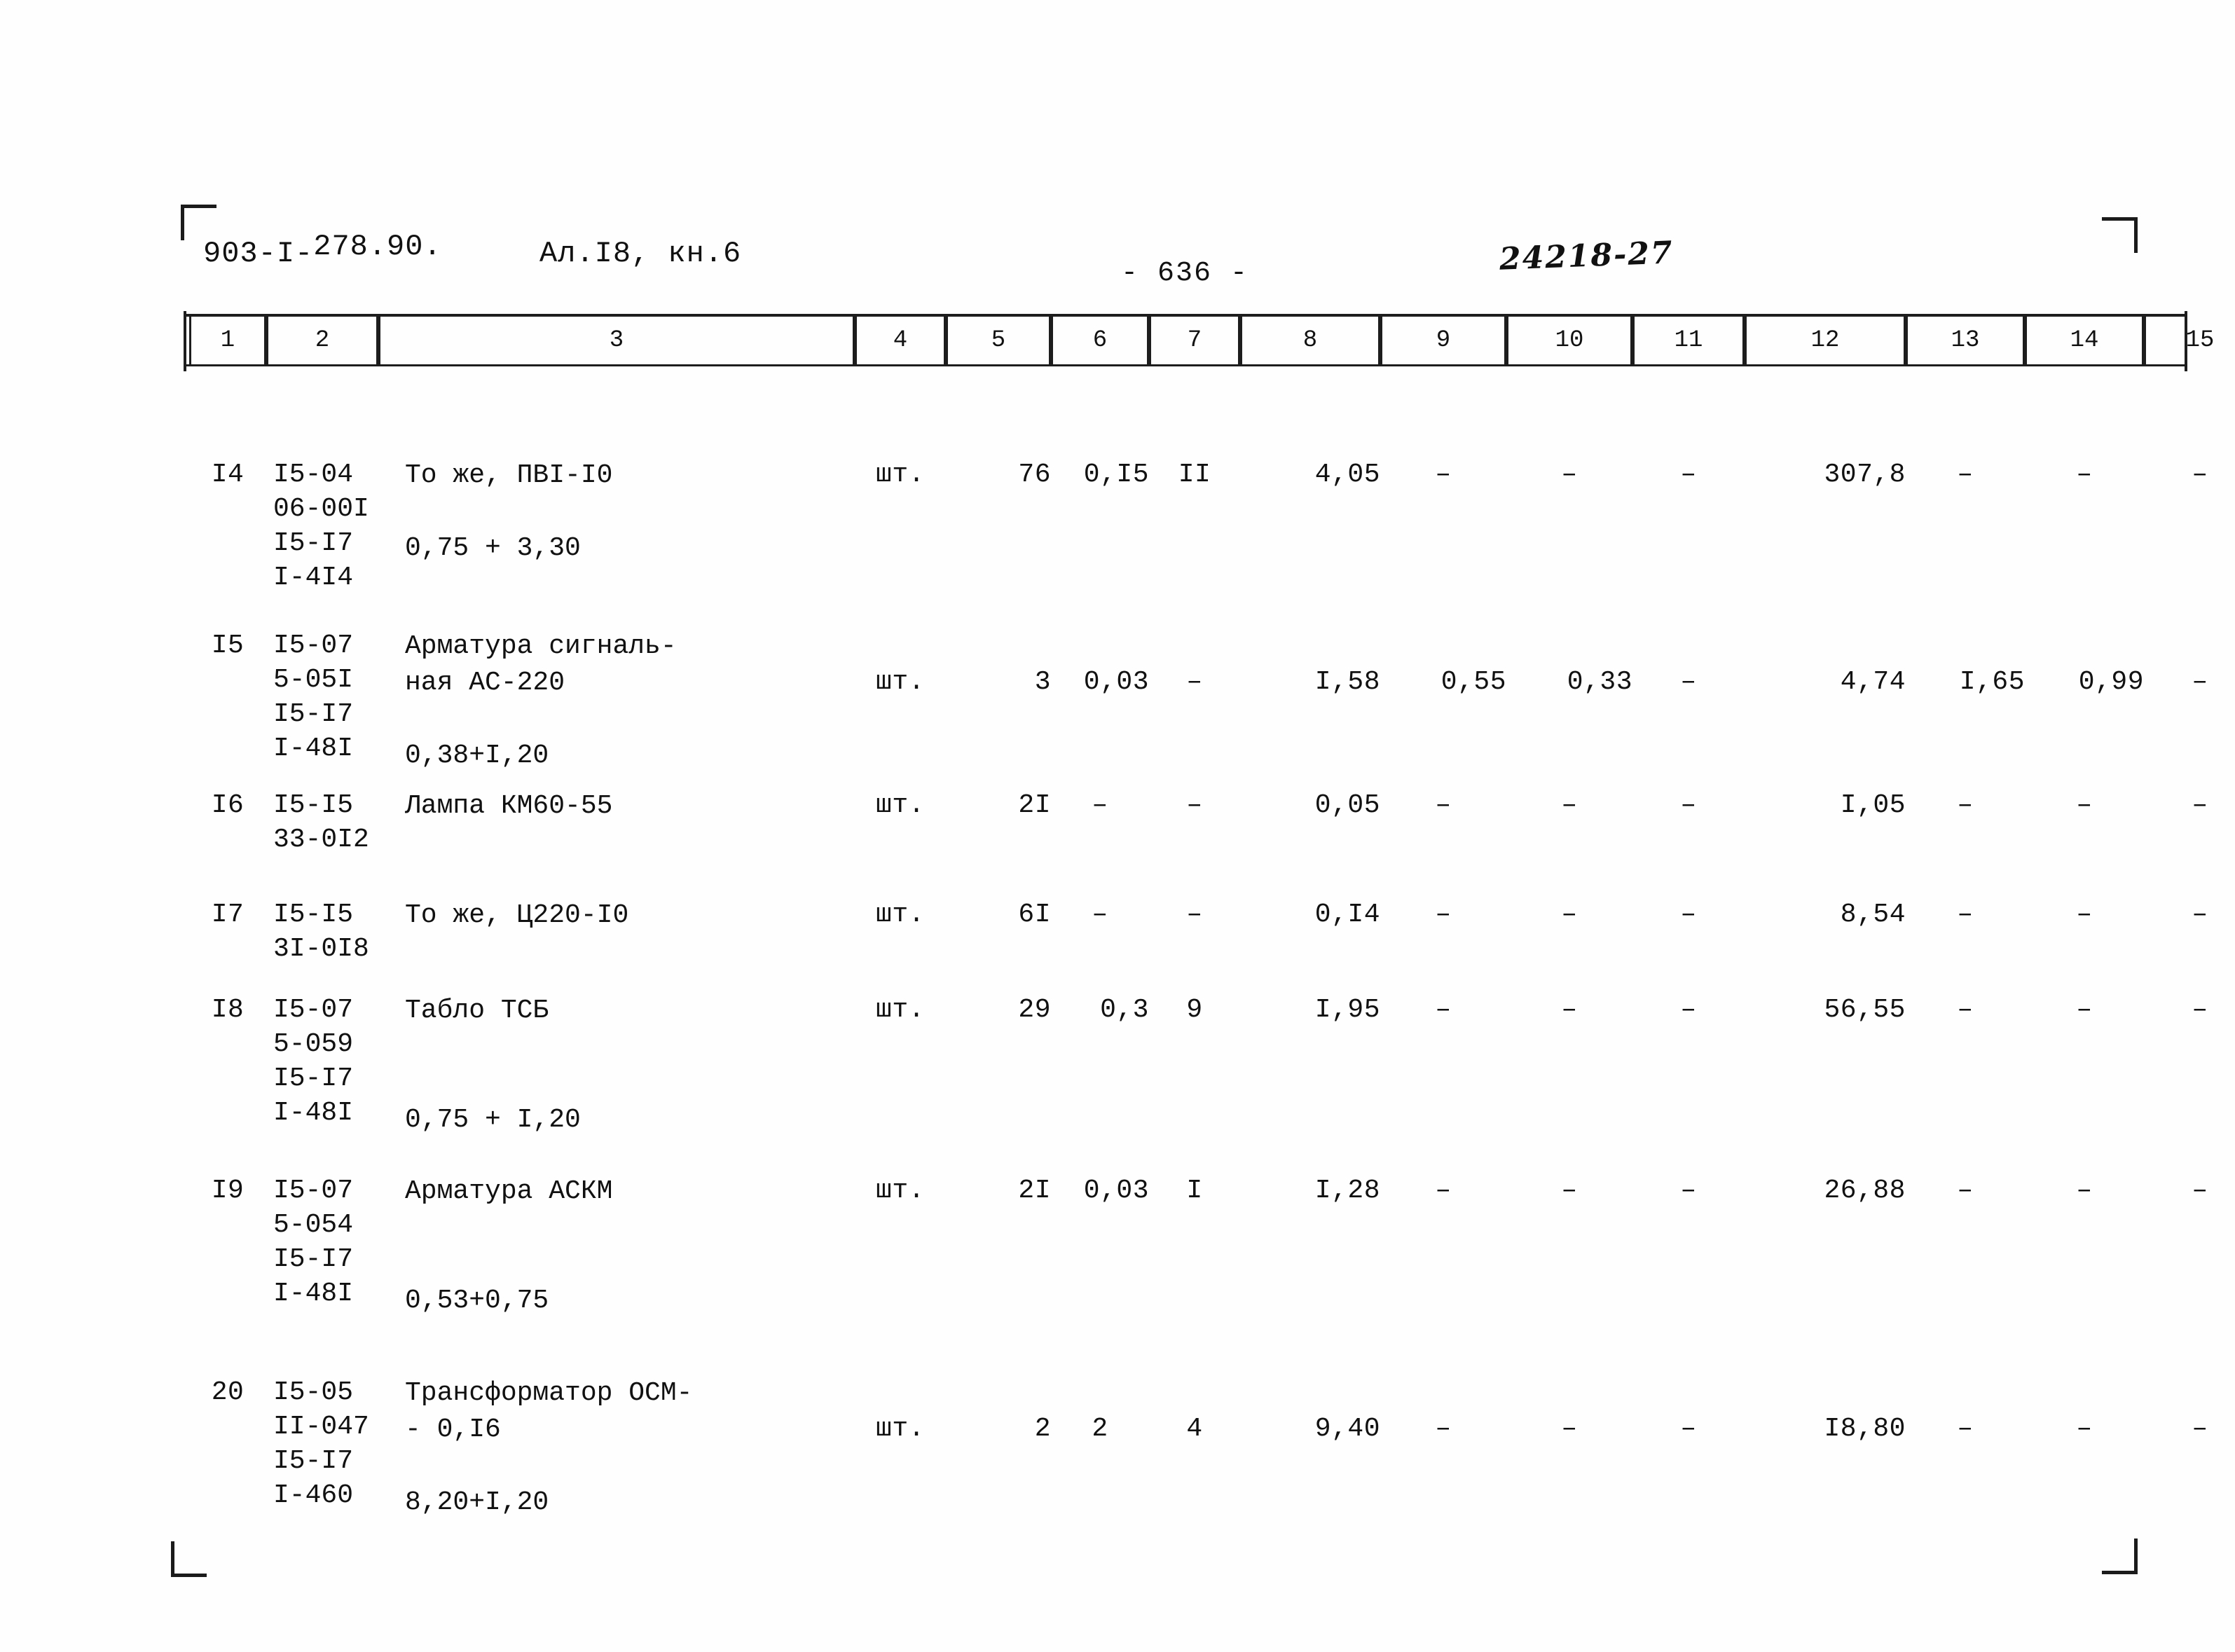 Image resolution: width=2235 pixels, height=1652 pixels. I want to click on row-code: I5-04 06-00I I5-I7 I-4I4, so click(321, 526).